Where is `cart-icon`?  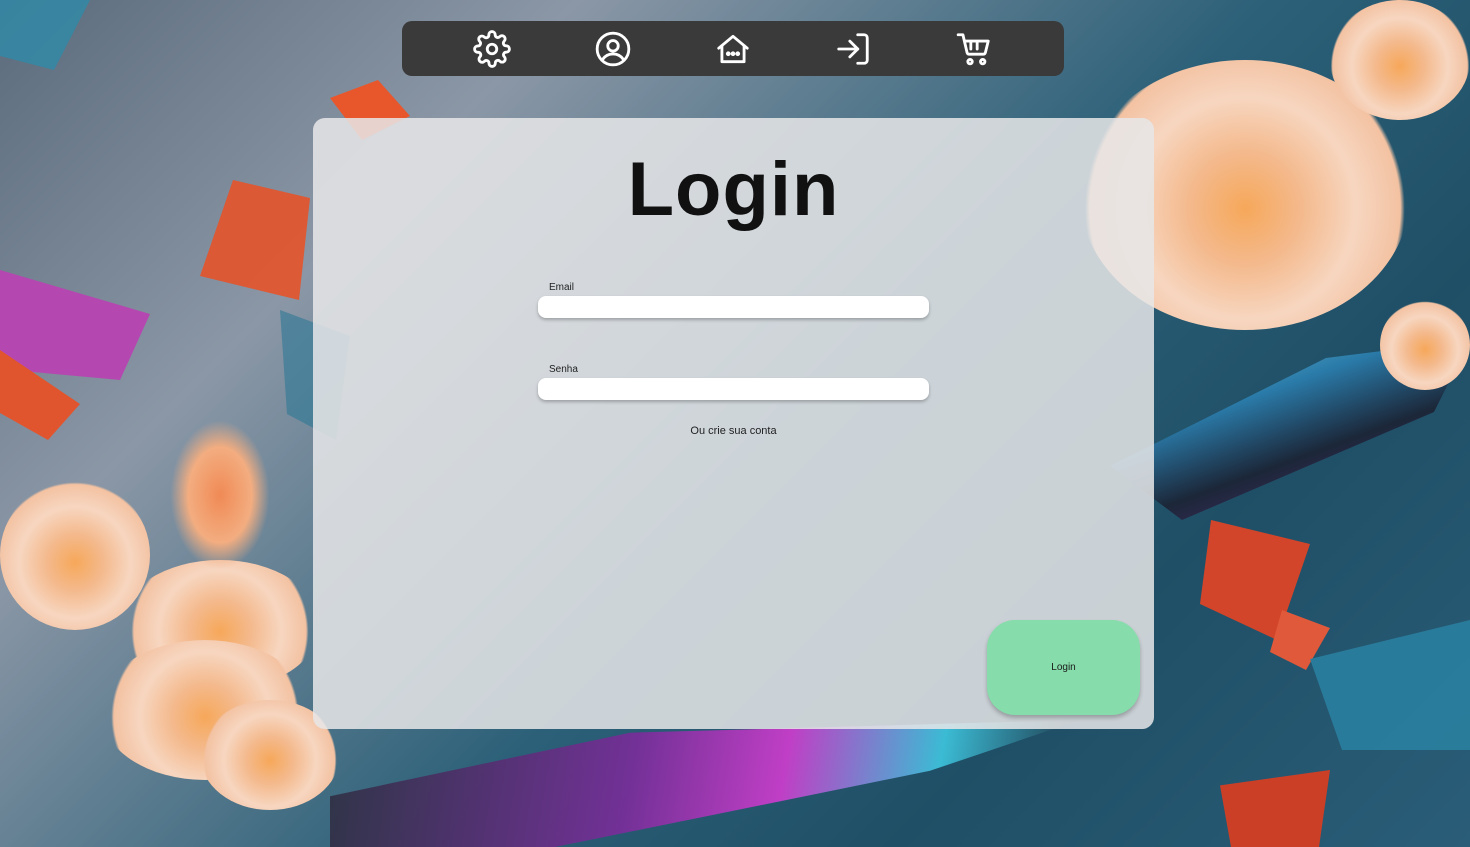
cart-icon is located at coordinates (973, 48).